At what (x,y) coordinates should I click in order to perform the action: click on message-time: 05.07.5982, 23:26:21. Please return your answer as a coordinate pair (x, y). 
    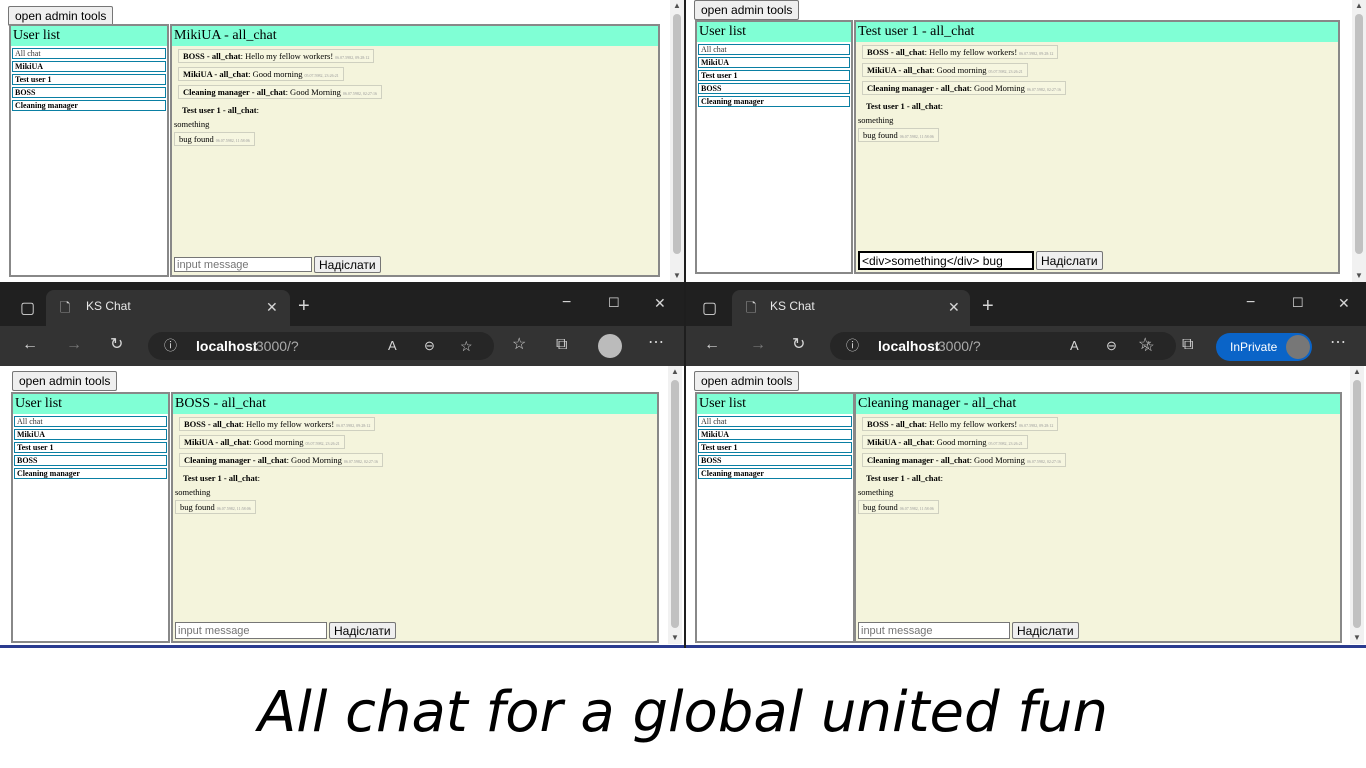
    Looking at the image, I should click on (322, 443).